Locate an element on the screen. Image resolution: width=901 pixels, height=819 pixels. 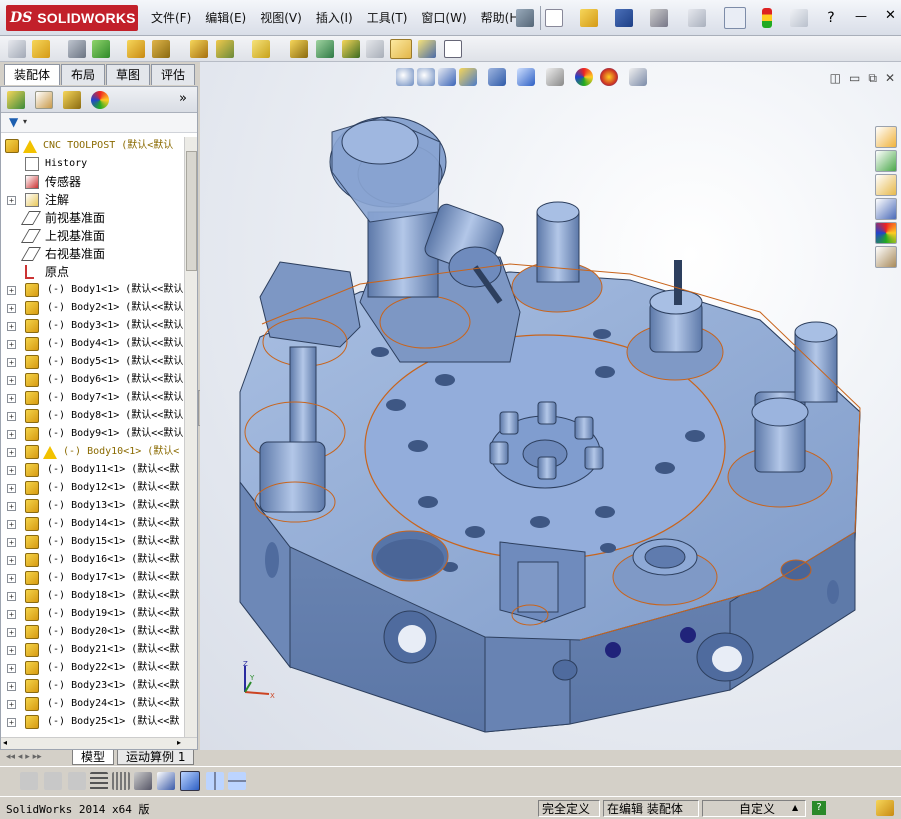
tree-item-body: + (-) Body2<1> (默认<<默认 is located at coordinates (92, 308).